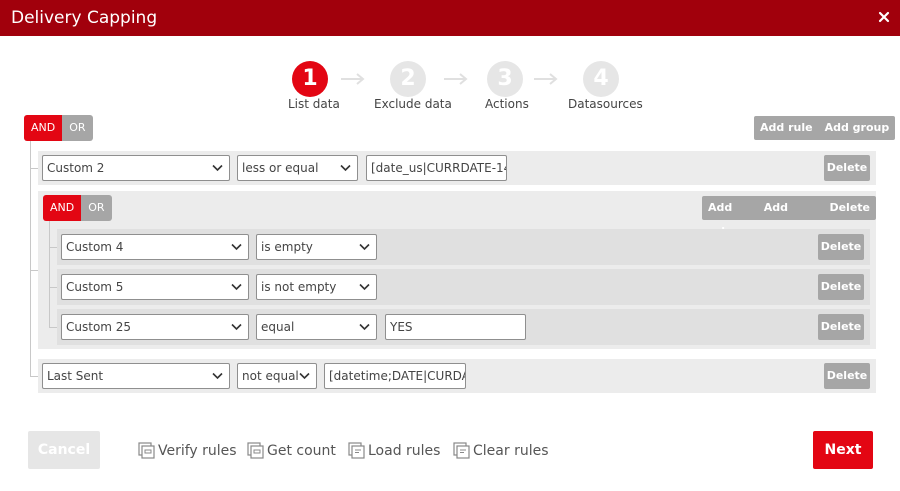 The width and height of the screenshot is (900, 491). What do you see at coordinates (455, 327) in the screenshot?
I see `rule-value-input: YES` at bounding box center [455, 327].